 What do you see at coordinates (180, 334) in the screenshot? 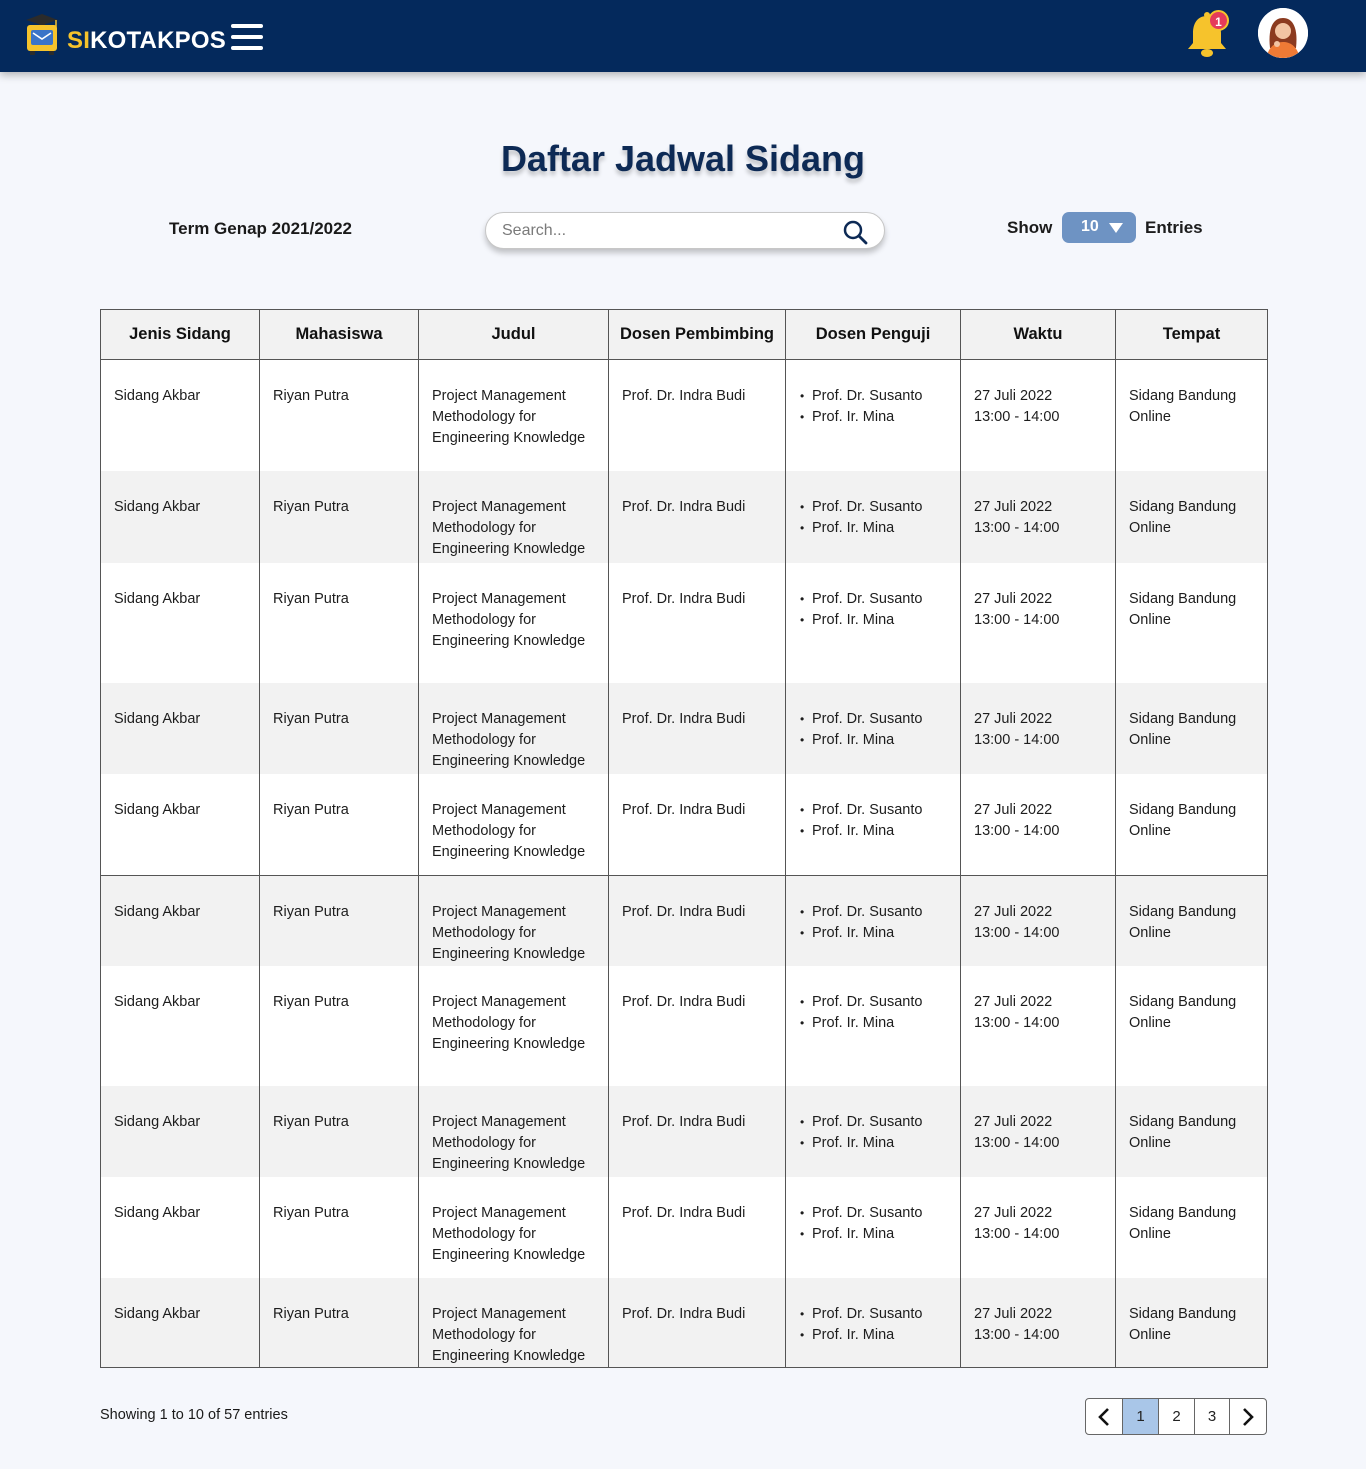
I see `header-jenis-sidang: Jenis Sidang` at bounding box center [180, 334].